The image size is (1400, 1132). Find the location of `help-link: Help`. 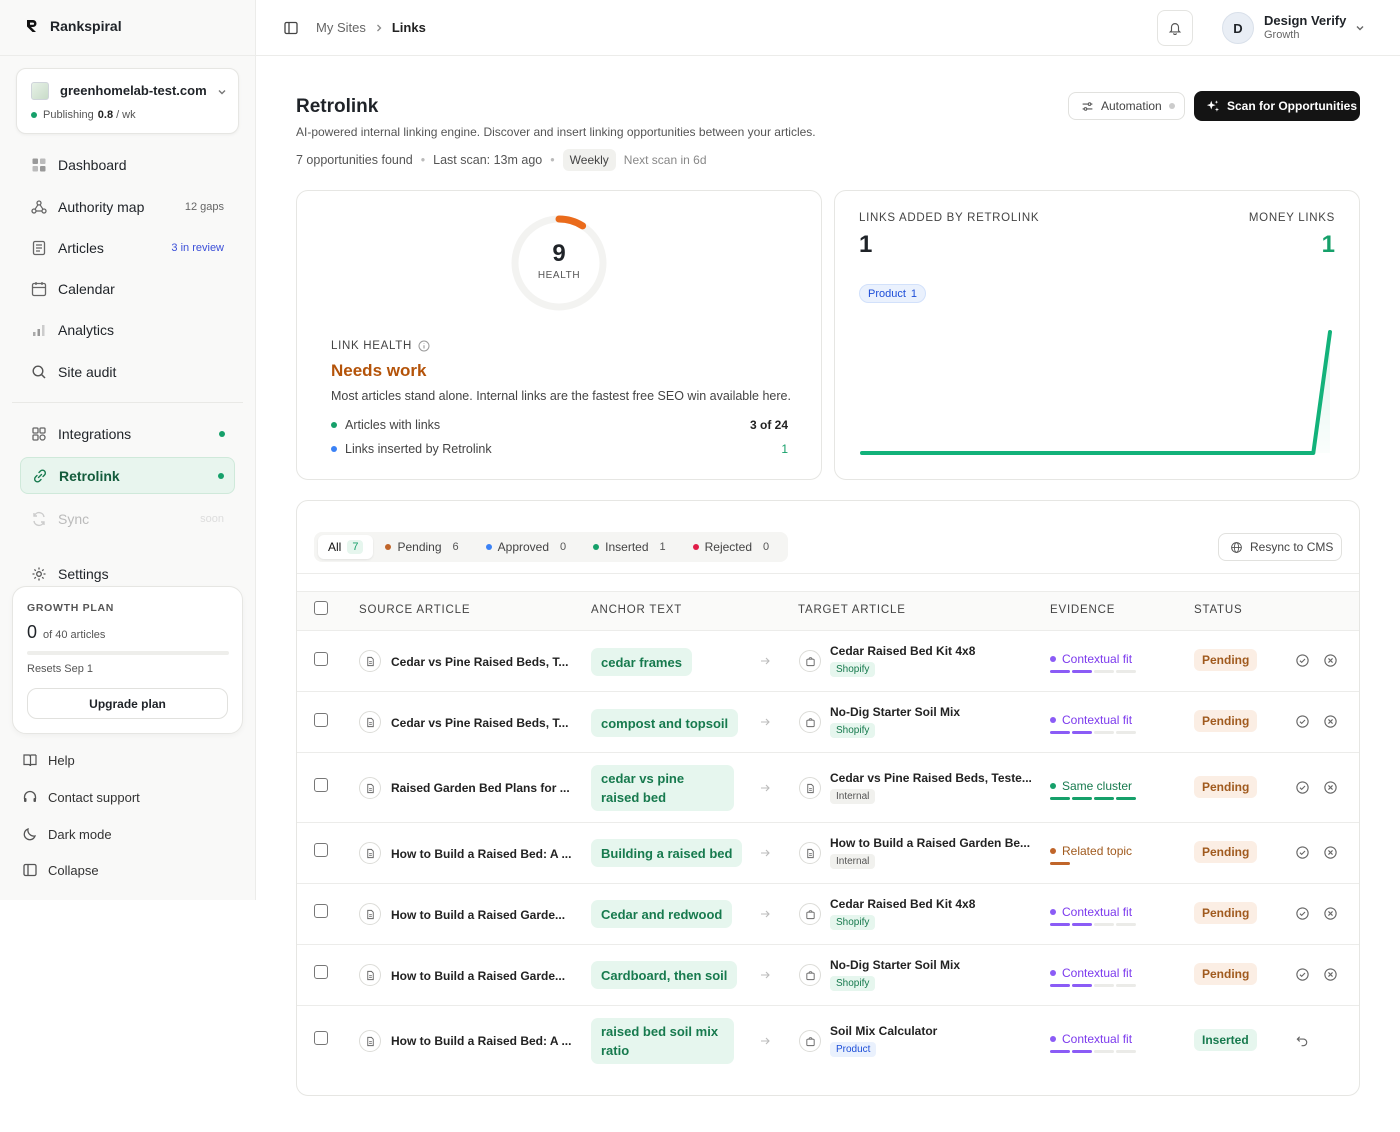

help-link: Help is located at coordinates (48, 760).